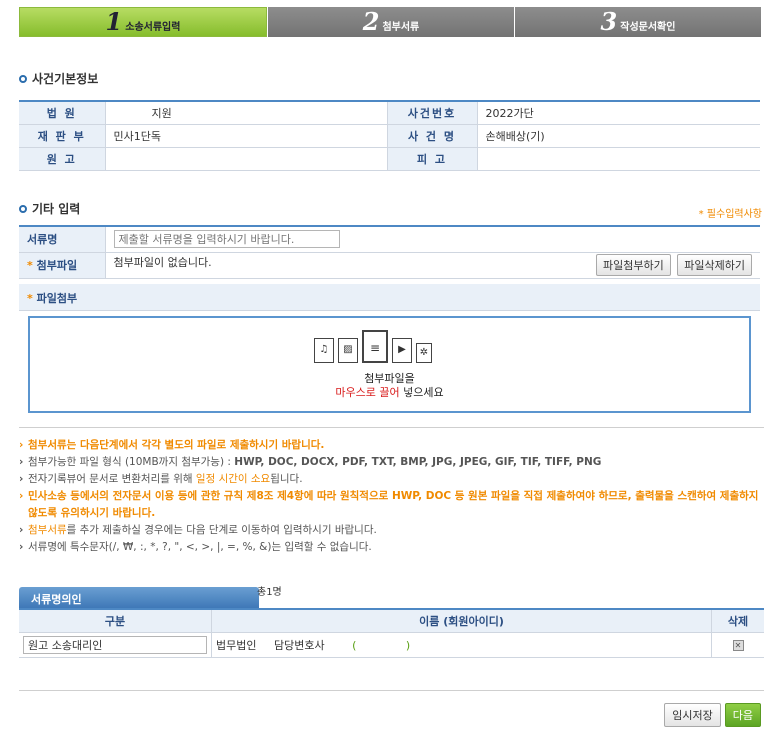  What do you see at coordinates (348, 350) in the screenshot?
I see `image-file-icon: ▨` at bounding box center [348, 350].